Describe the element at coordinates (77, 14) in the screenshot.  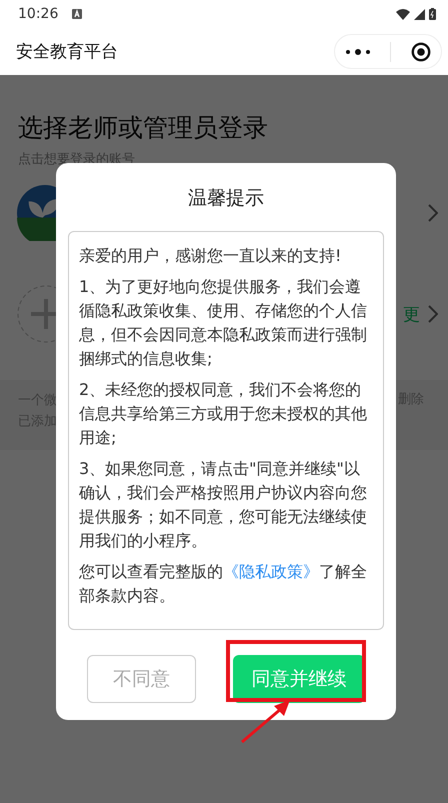
I see `notification-icon` at that location.